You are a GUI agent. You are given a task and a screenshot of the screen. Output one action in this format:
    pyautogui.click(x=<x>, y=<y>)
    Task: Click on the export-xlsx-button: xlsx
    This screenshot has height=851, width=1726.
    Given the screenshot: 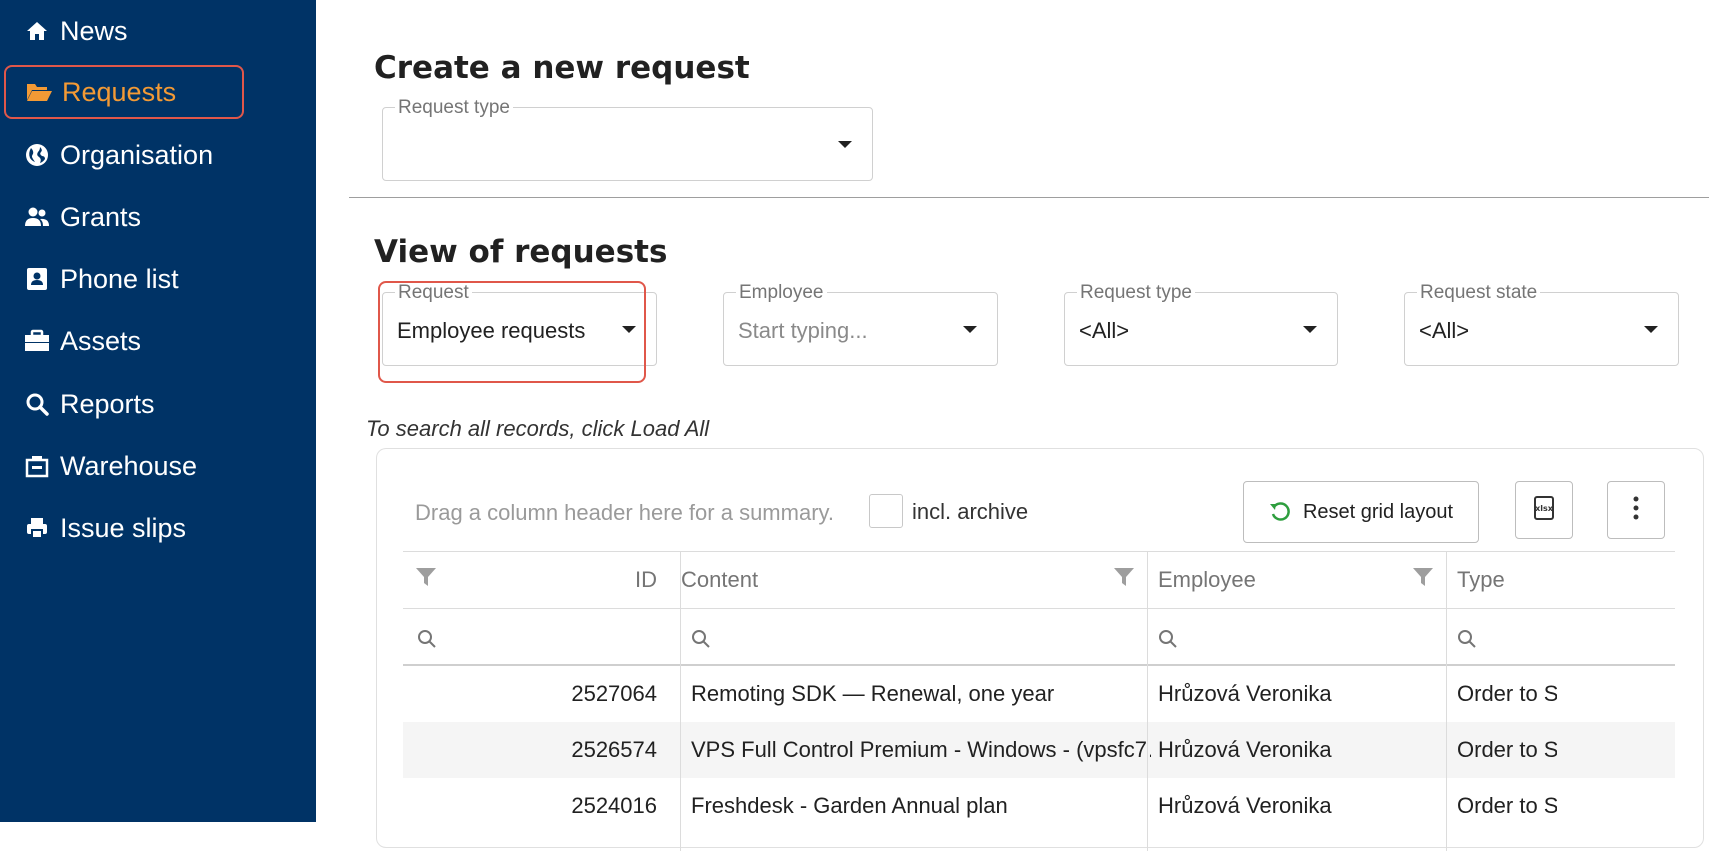 What is the action you would take?
    pyautogui.click(x=1544, y=510)
    